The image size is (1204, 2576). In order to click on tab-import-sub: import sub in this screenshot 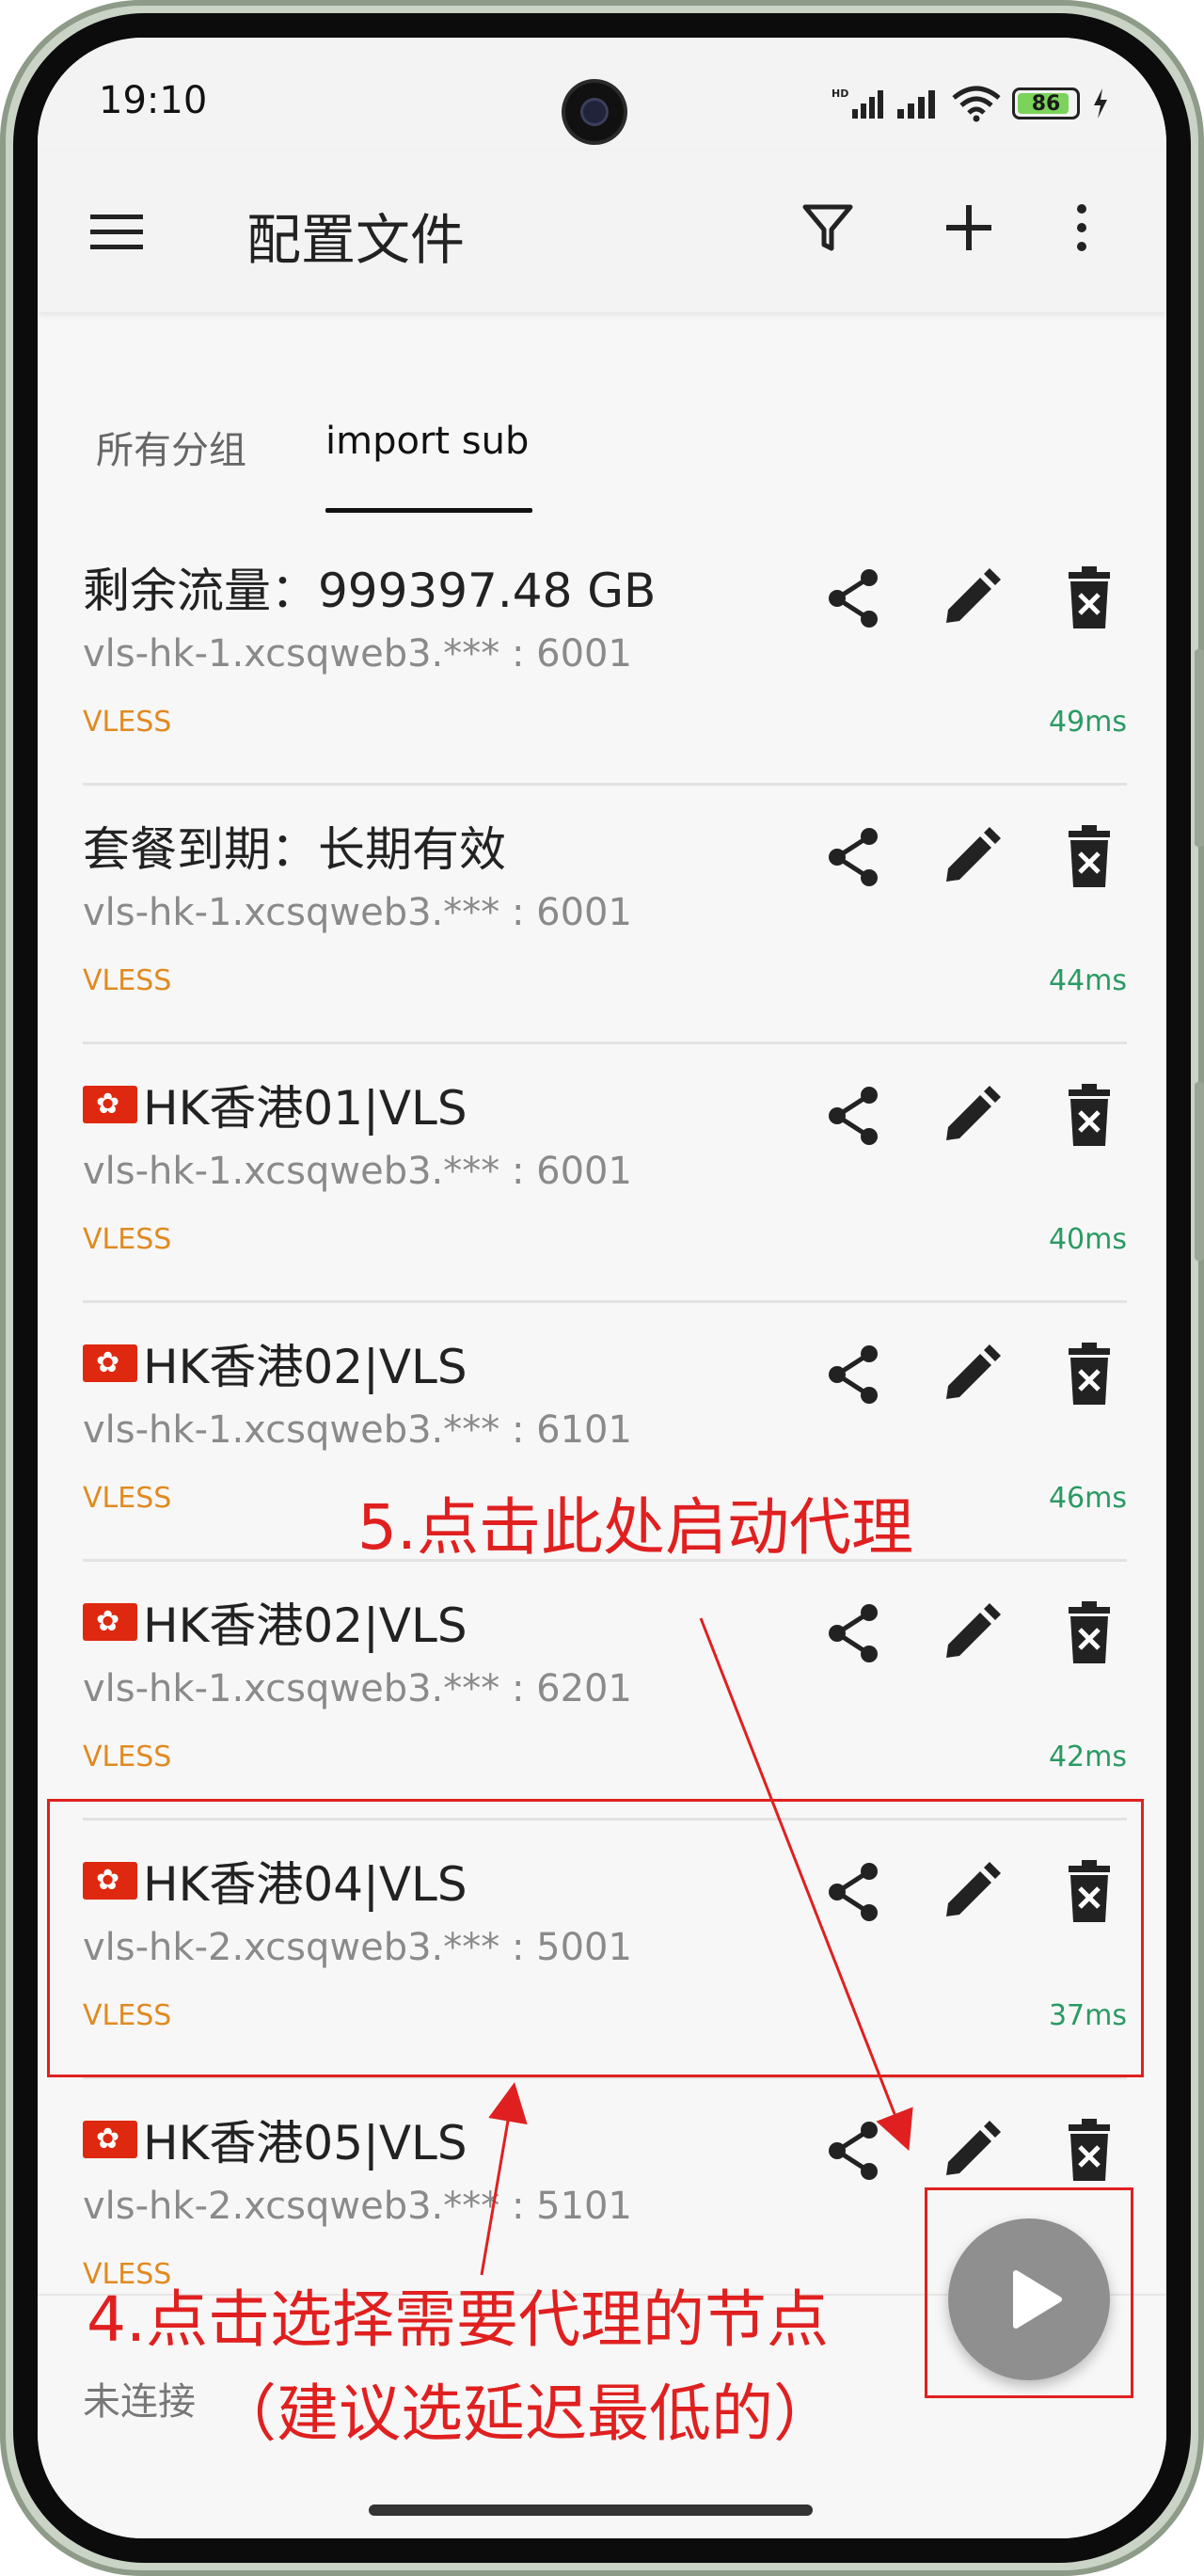, I will do `click(427, 442)`.